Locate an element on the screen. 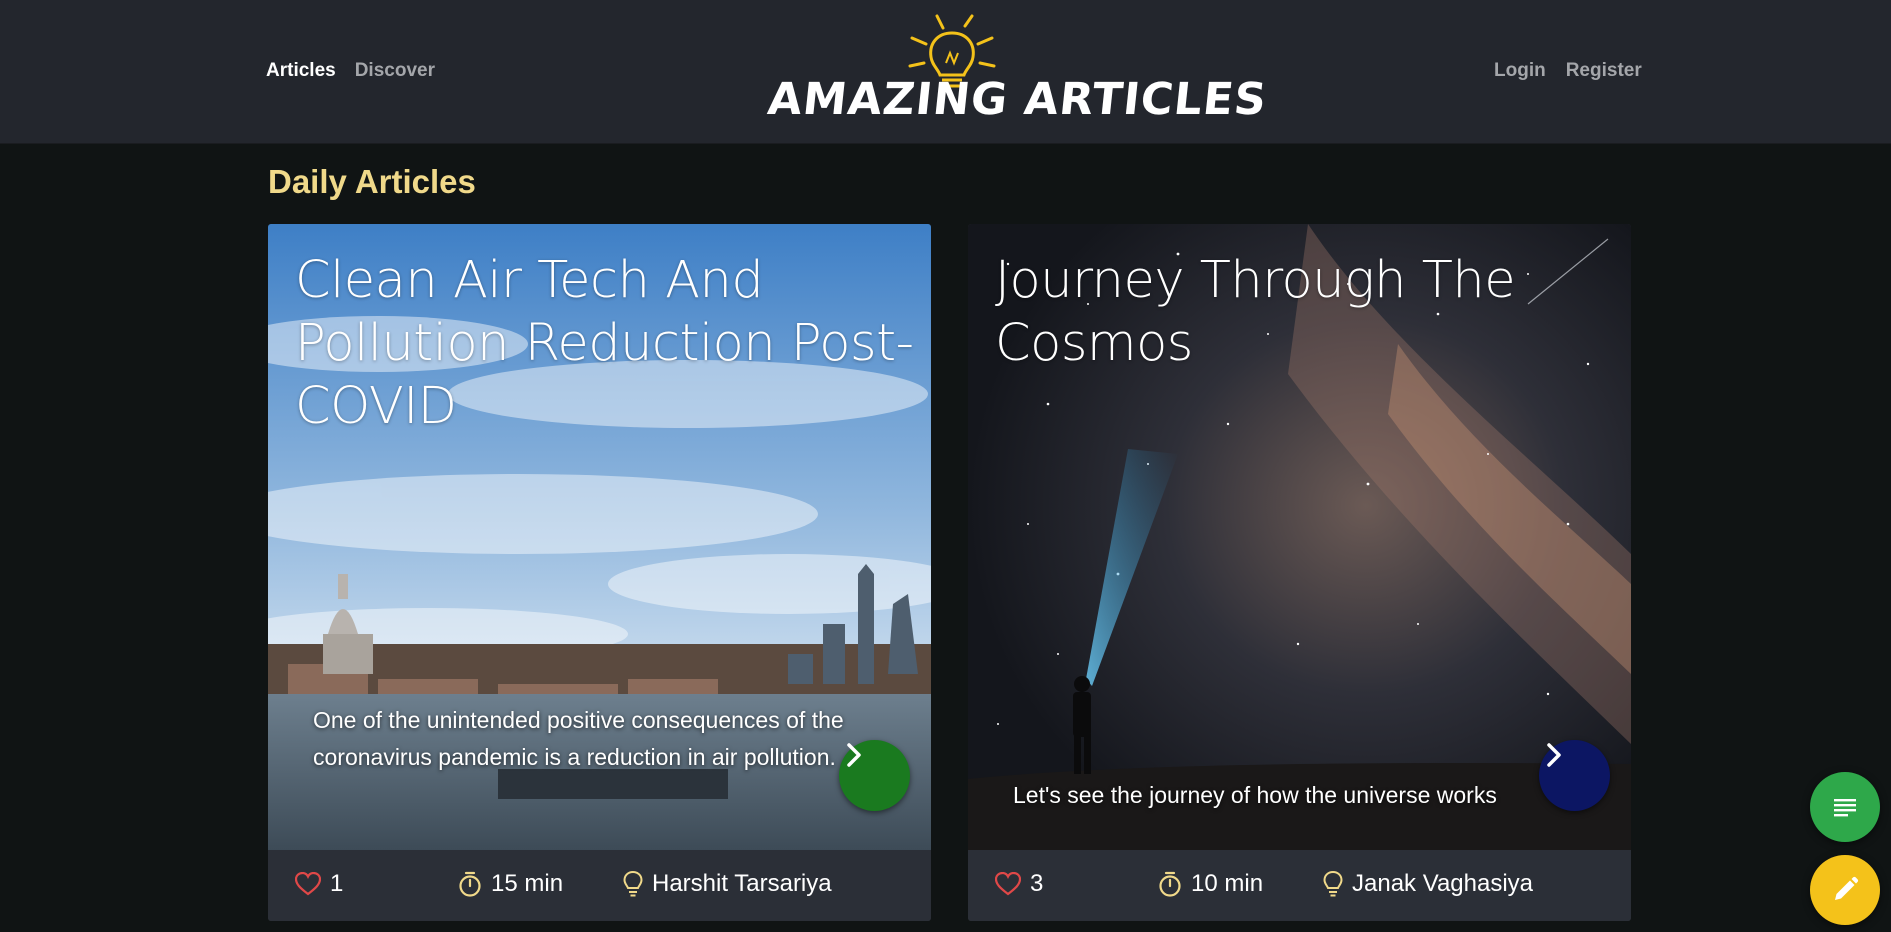 The height and width of the screenshot is (932, 1891). register-link: Register is located at coordinates (1604, 71).